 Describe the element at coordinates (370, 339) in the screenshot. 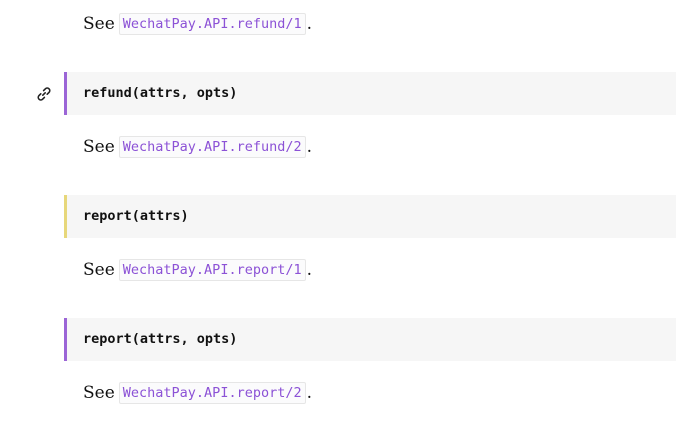

I see `function-detail-header: report(attrs, opts)` at that location.